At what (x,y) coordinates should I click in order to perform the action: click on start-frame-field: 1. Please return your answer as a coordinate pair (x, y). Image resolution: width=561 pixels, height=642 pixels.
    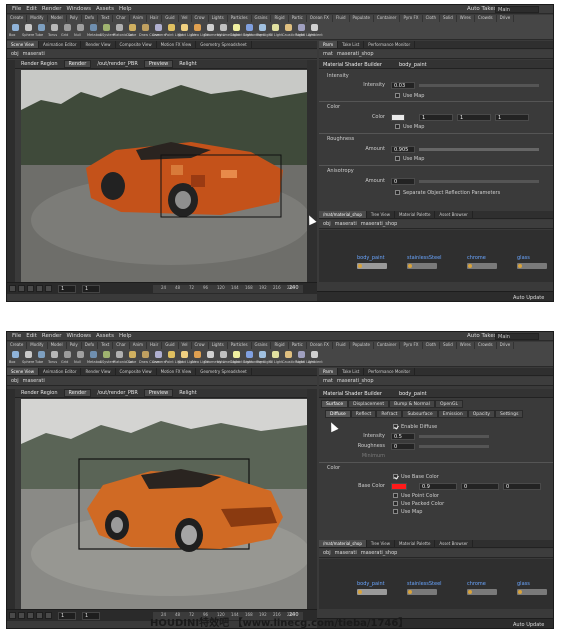
    Looking at the image, I should click on (91, 288).